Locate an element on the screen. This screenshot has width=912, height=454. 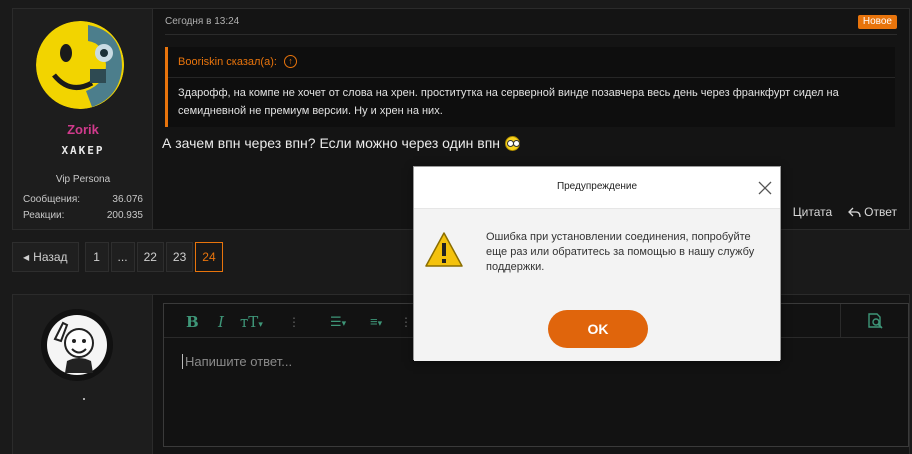
close-button is located at coordinates (765, 188).